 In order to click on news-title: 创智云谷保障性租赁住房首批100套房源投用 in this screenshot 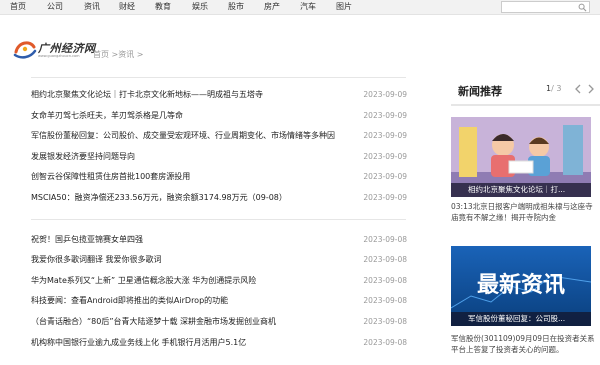, I will do `click(110, 177)`.